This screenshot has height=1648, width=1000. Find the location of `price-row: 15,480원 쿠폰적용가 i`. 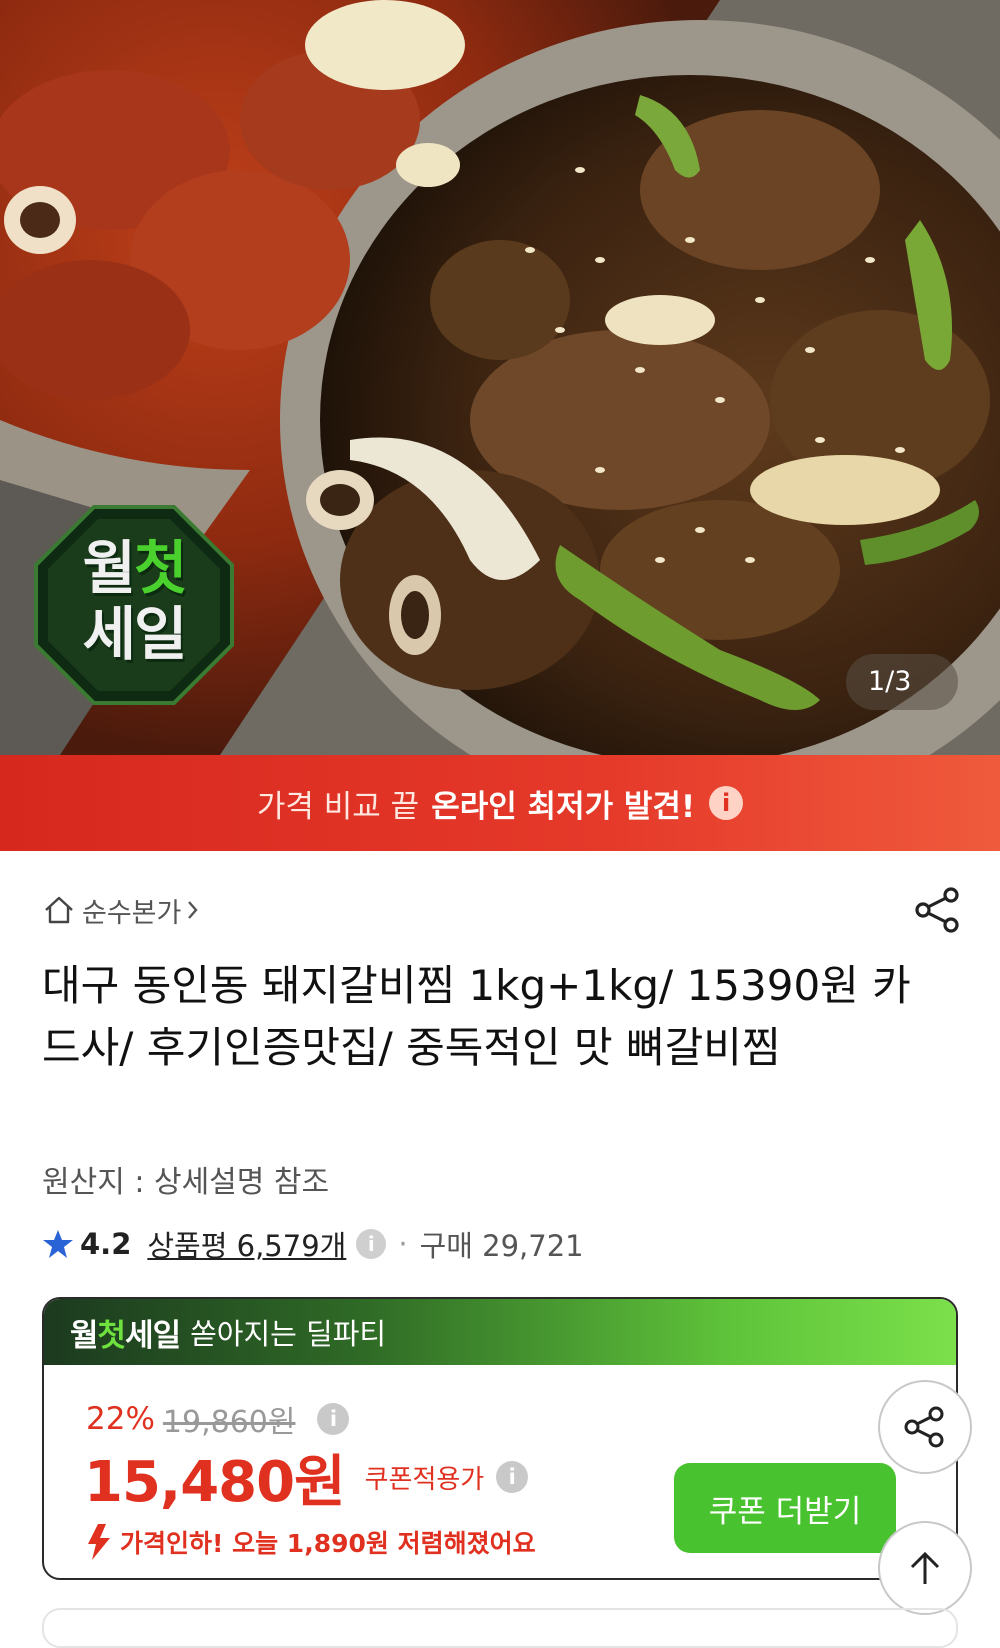

price-row: 15,480원 쿠폰적용가 i is located at coordinates (306, 1477).